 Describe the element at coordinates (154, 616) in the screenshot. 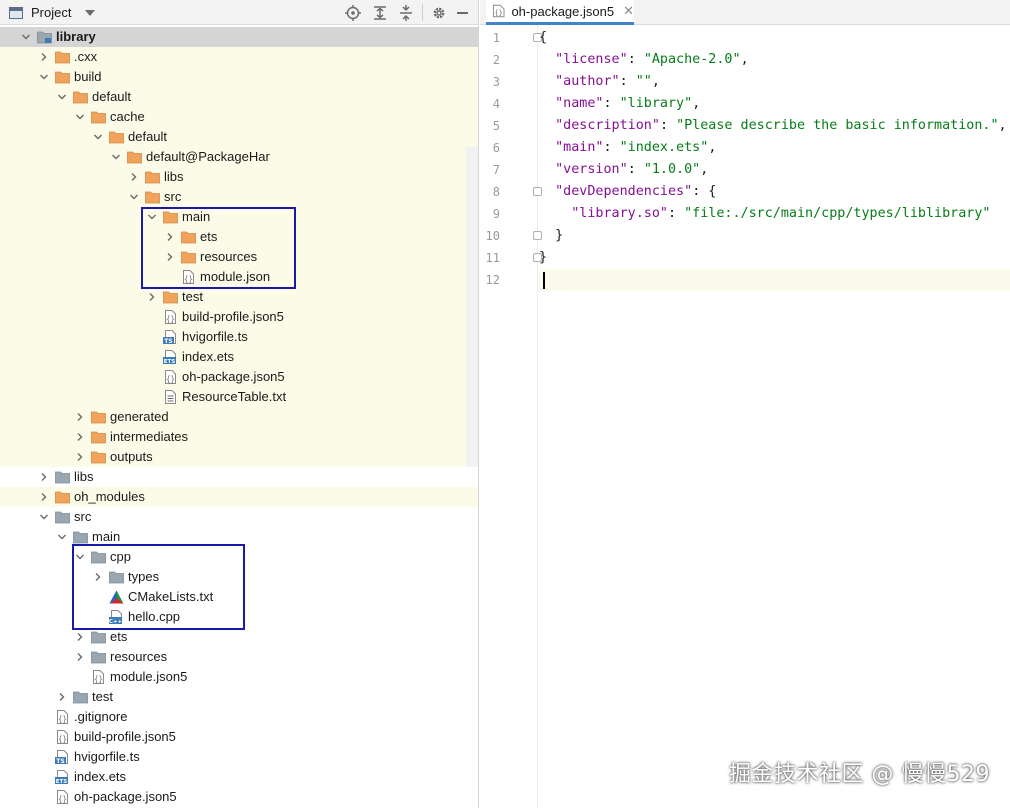

I see `tree-item-label: hello.cpp` at that location.